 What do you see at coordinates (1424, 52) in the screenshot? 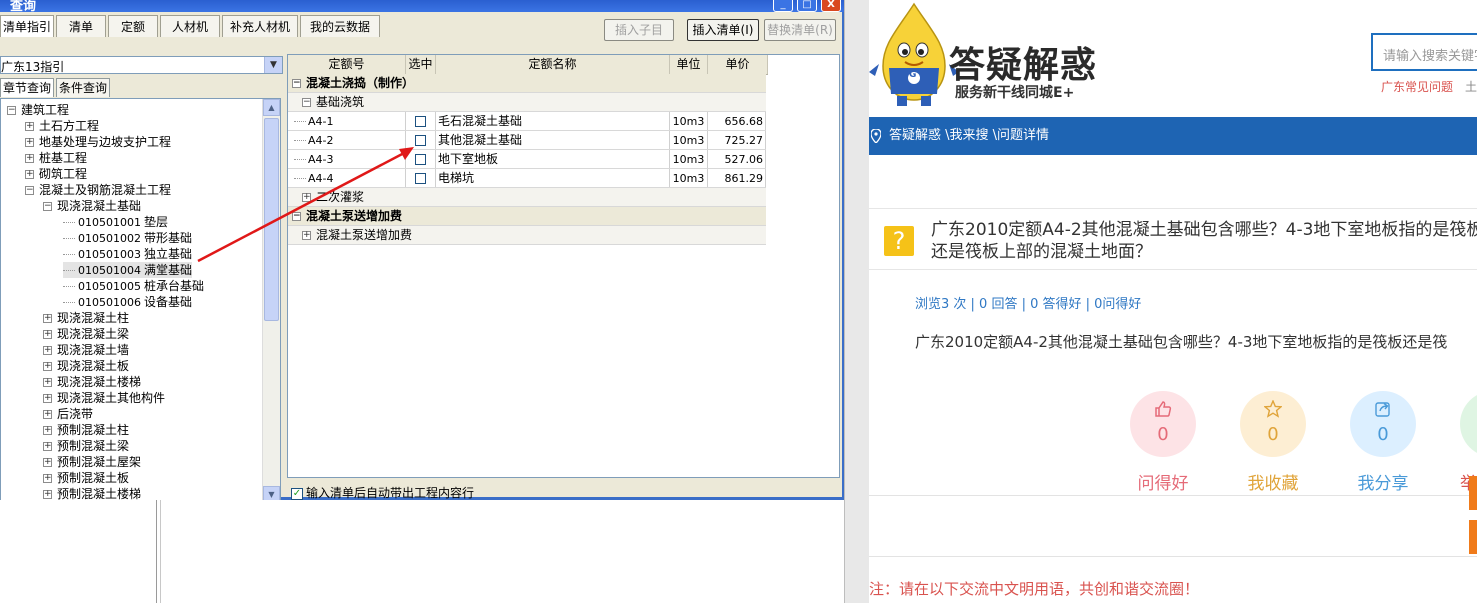
I see `search-input: 请输入搜索关键字` at bounding box center [1424, 52].